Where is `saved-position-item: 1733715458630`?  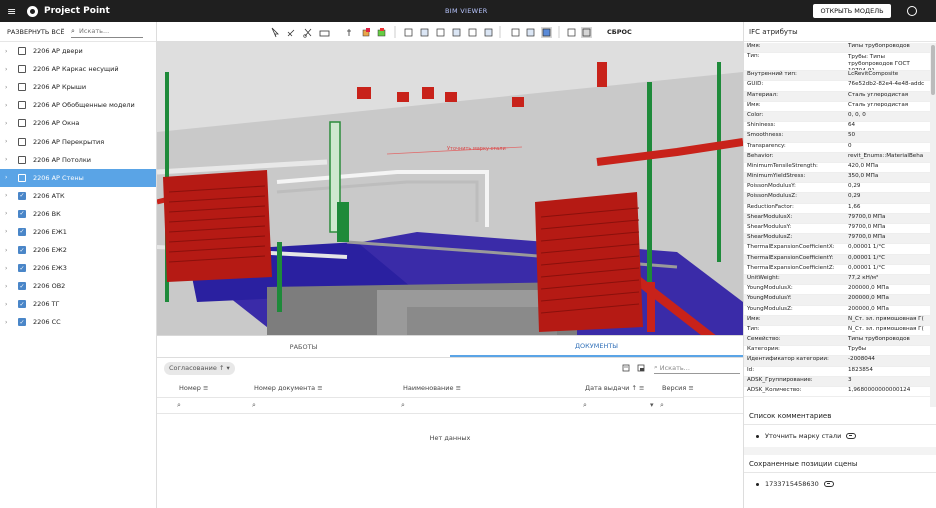 saved-position-item: 1733715458630 is located at coordinates (840, 484).